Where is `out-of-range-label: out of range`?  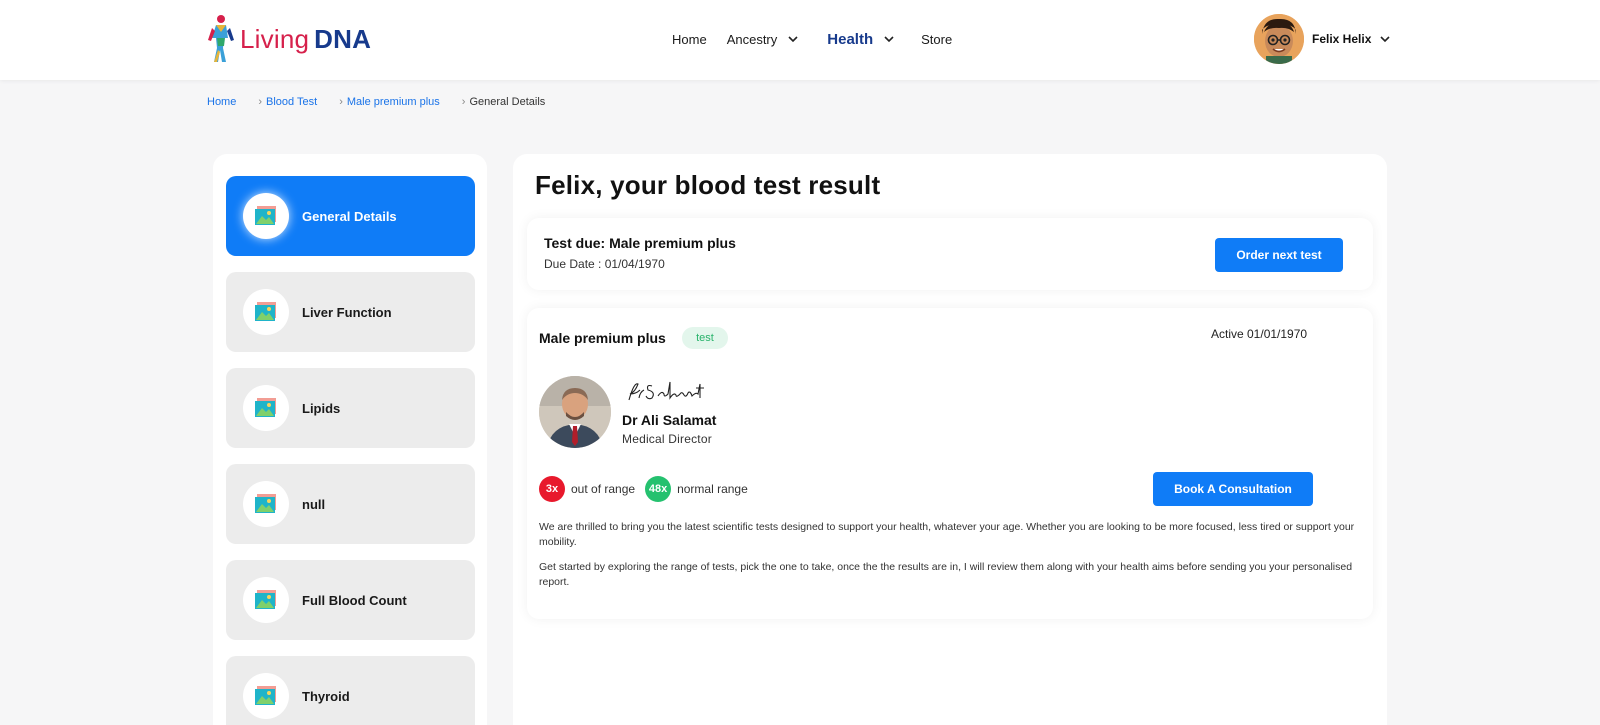
out-of-range-label: out of range is located at coordinates (603, 489).